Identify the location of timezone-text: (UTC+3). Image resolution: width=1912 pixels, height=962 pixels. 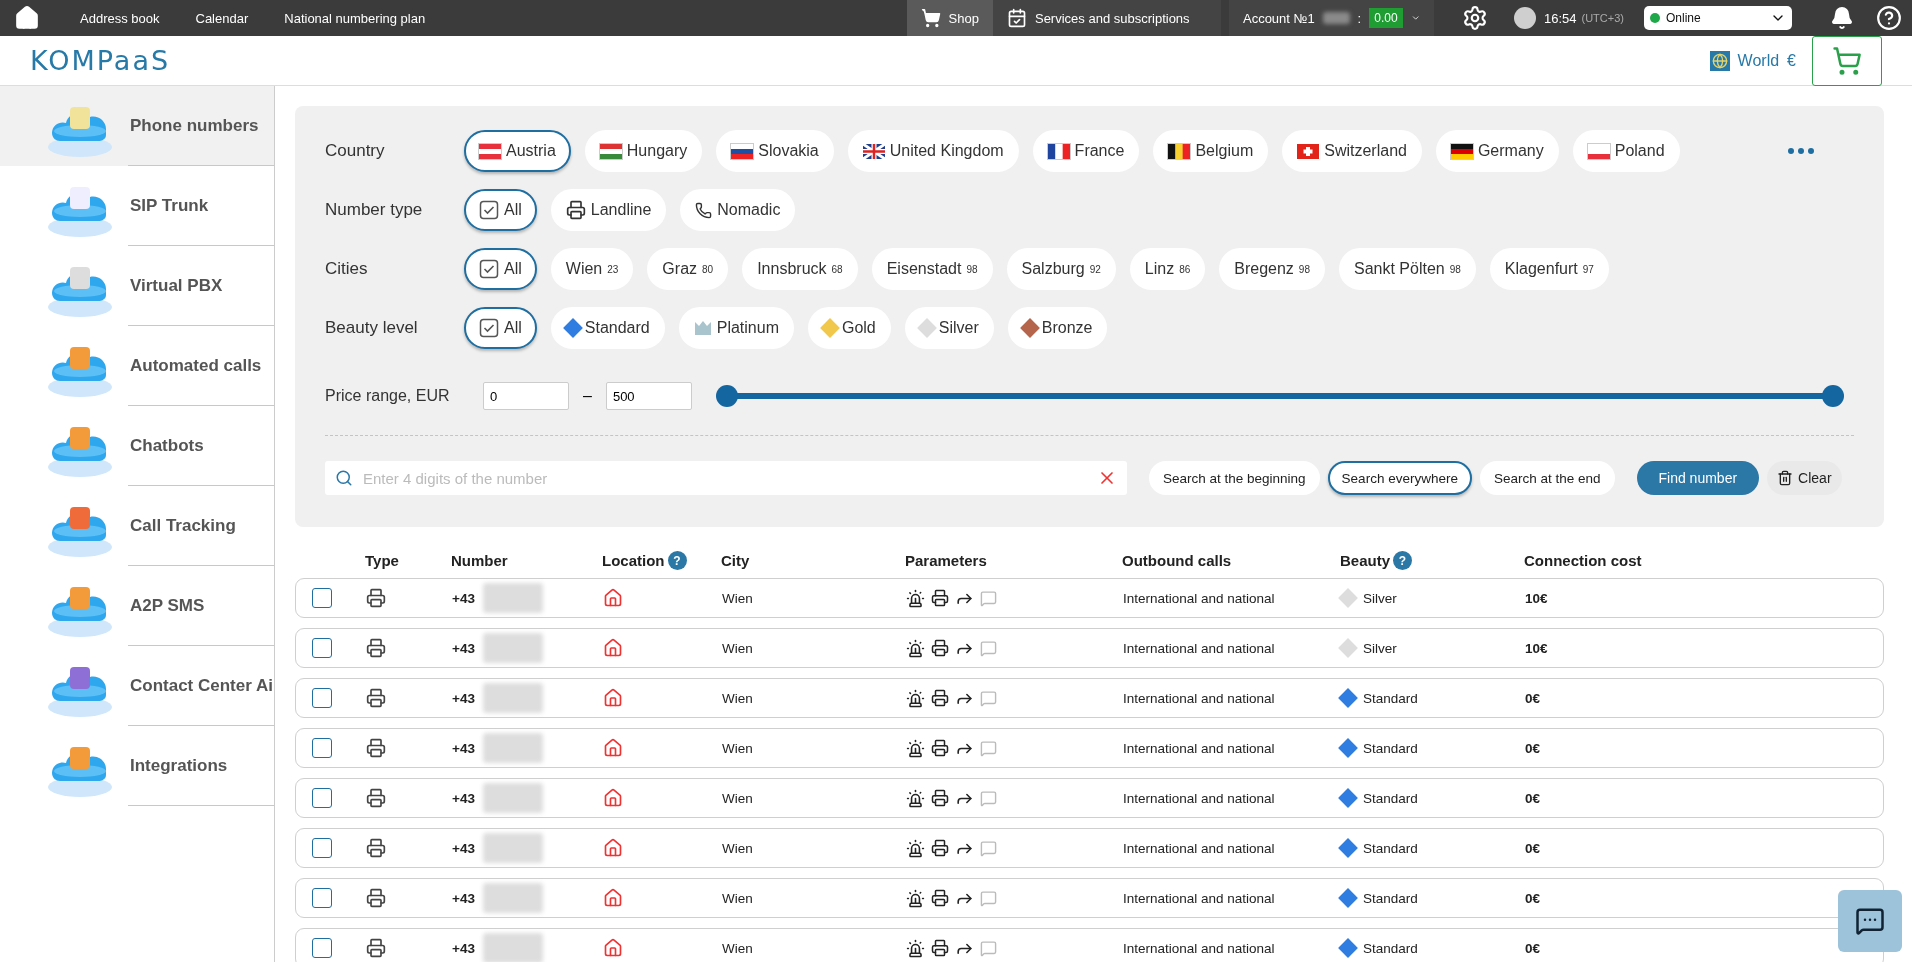
(1602, 18).